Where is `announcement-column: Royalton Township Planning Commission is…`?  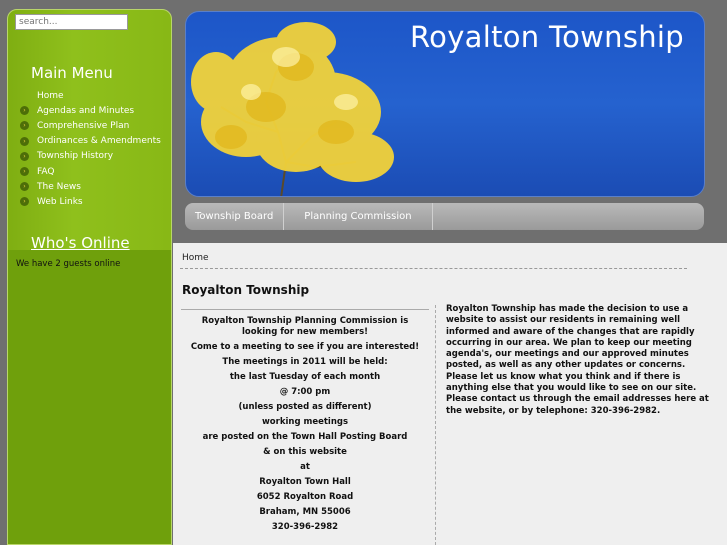 announcement-column: Royalton Township Planning Commission is… is located at coordinates (305, 421).